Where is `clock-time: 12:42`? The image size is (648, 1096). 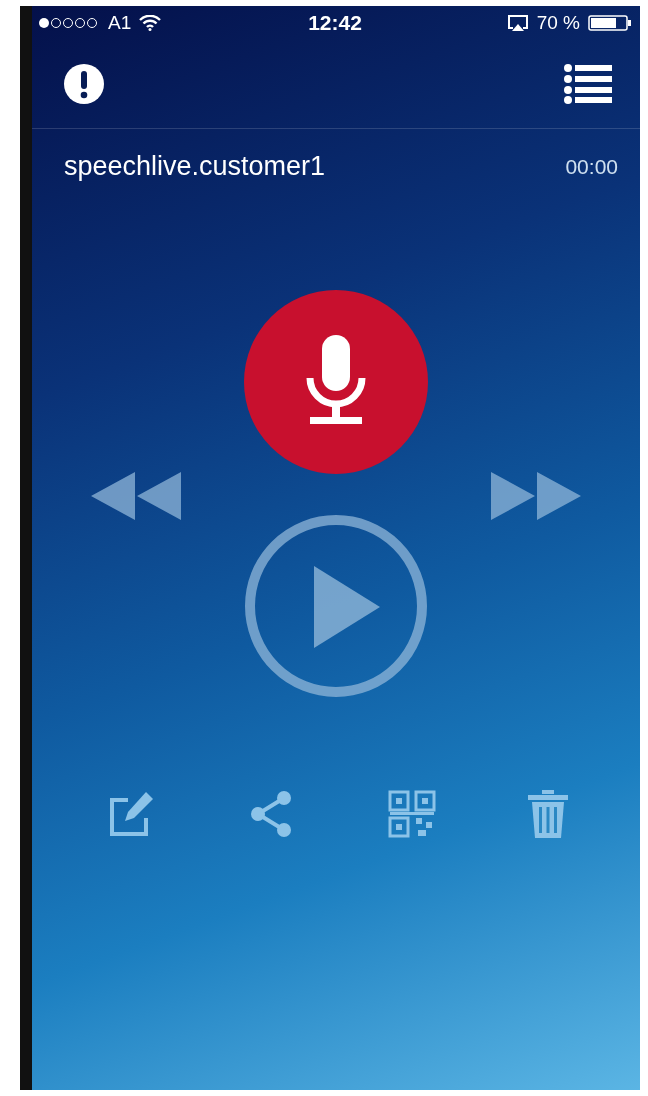
clock-time: 12:42 is located at coordinates (335, 23).